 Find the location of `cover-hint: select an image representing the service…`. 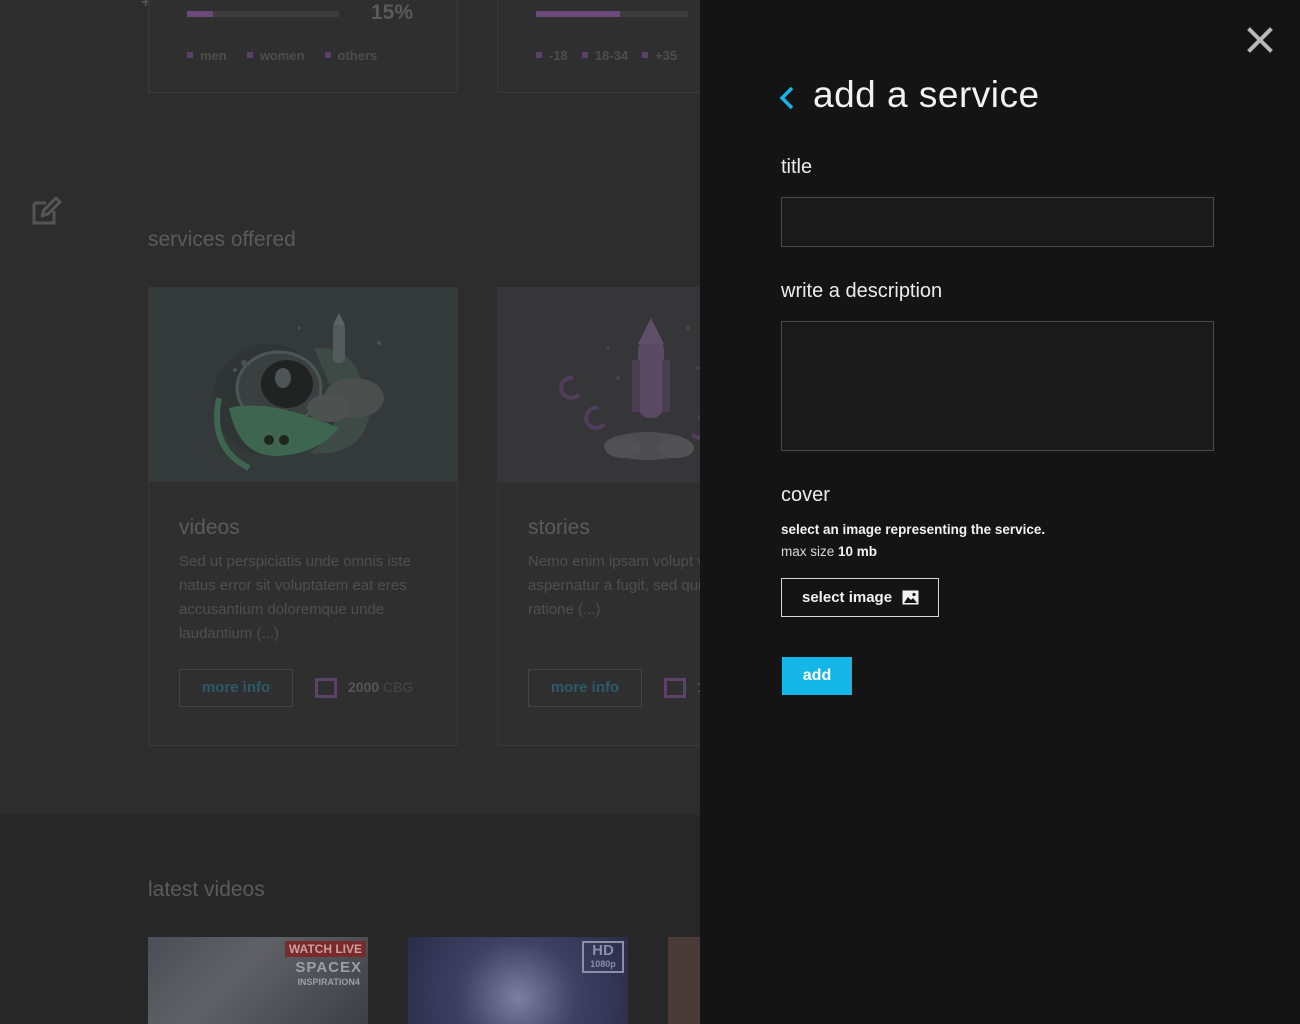

cover-hint: select an image representing the service… is located at coordinates (913, 529).